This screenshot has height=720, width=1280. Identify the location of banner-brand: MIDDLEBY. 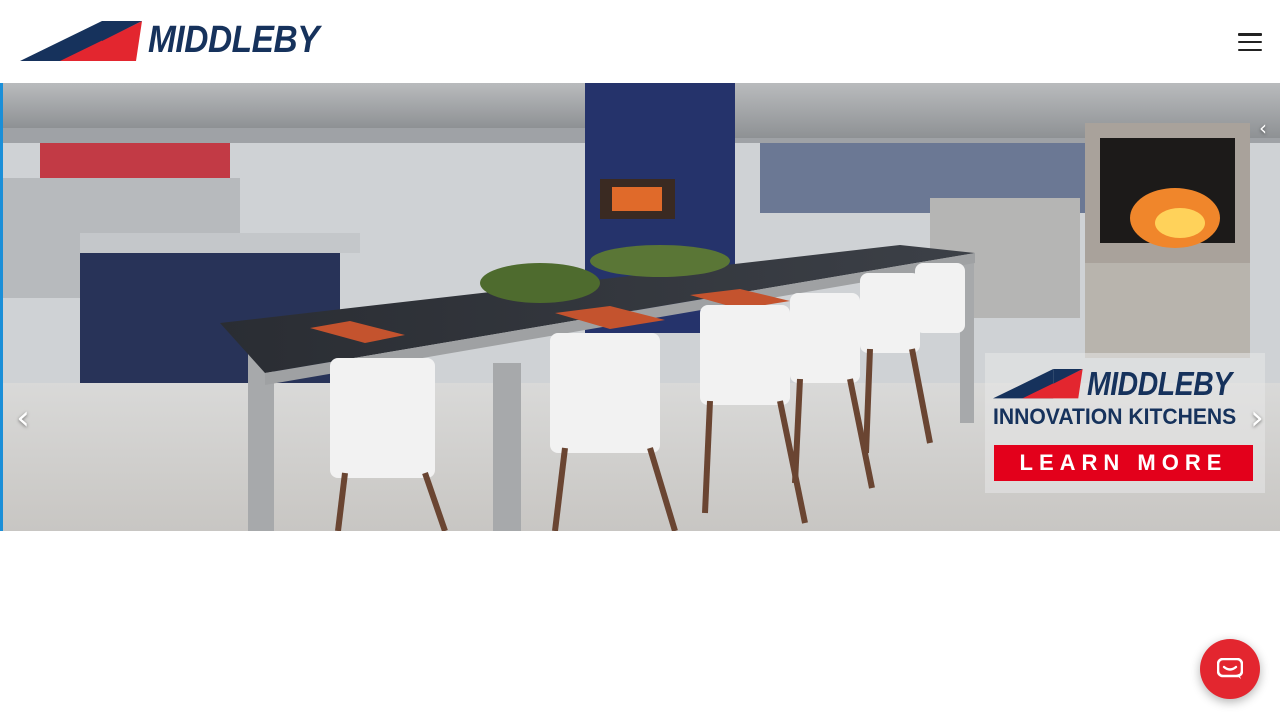
(1159, 383).